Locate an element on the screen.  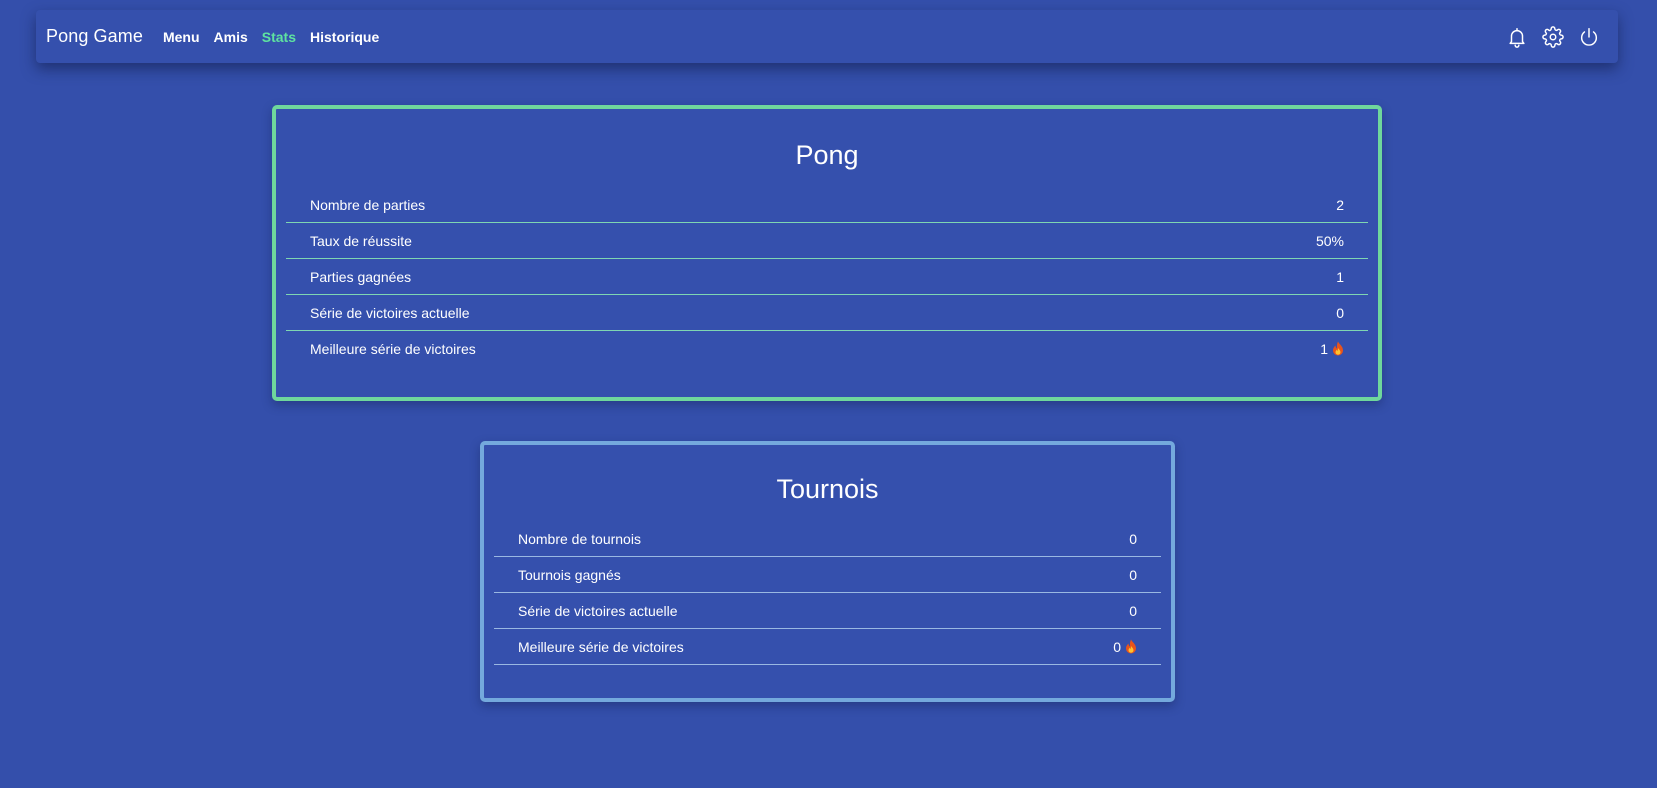
stat-value-text: 50% is located at coordinates (1329, 240).